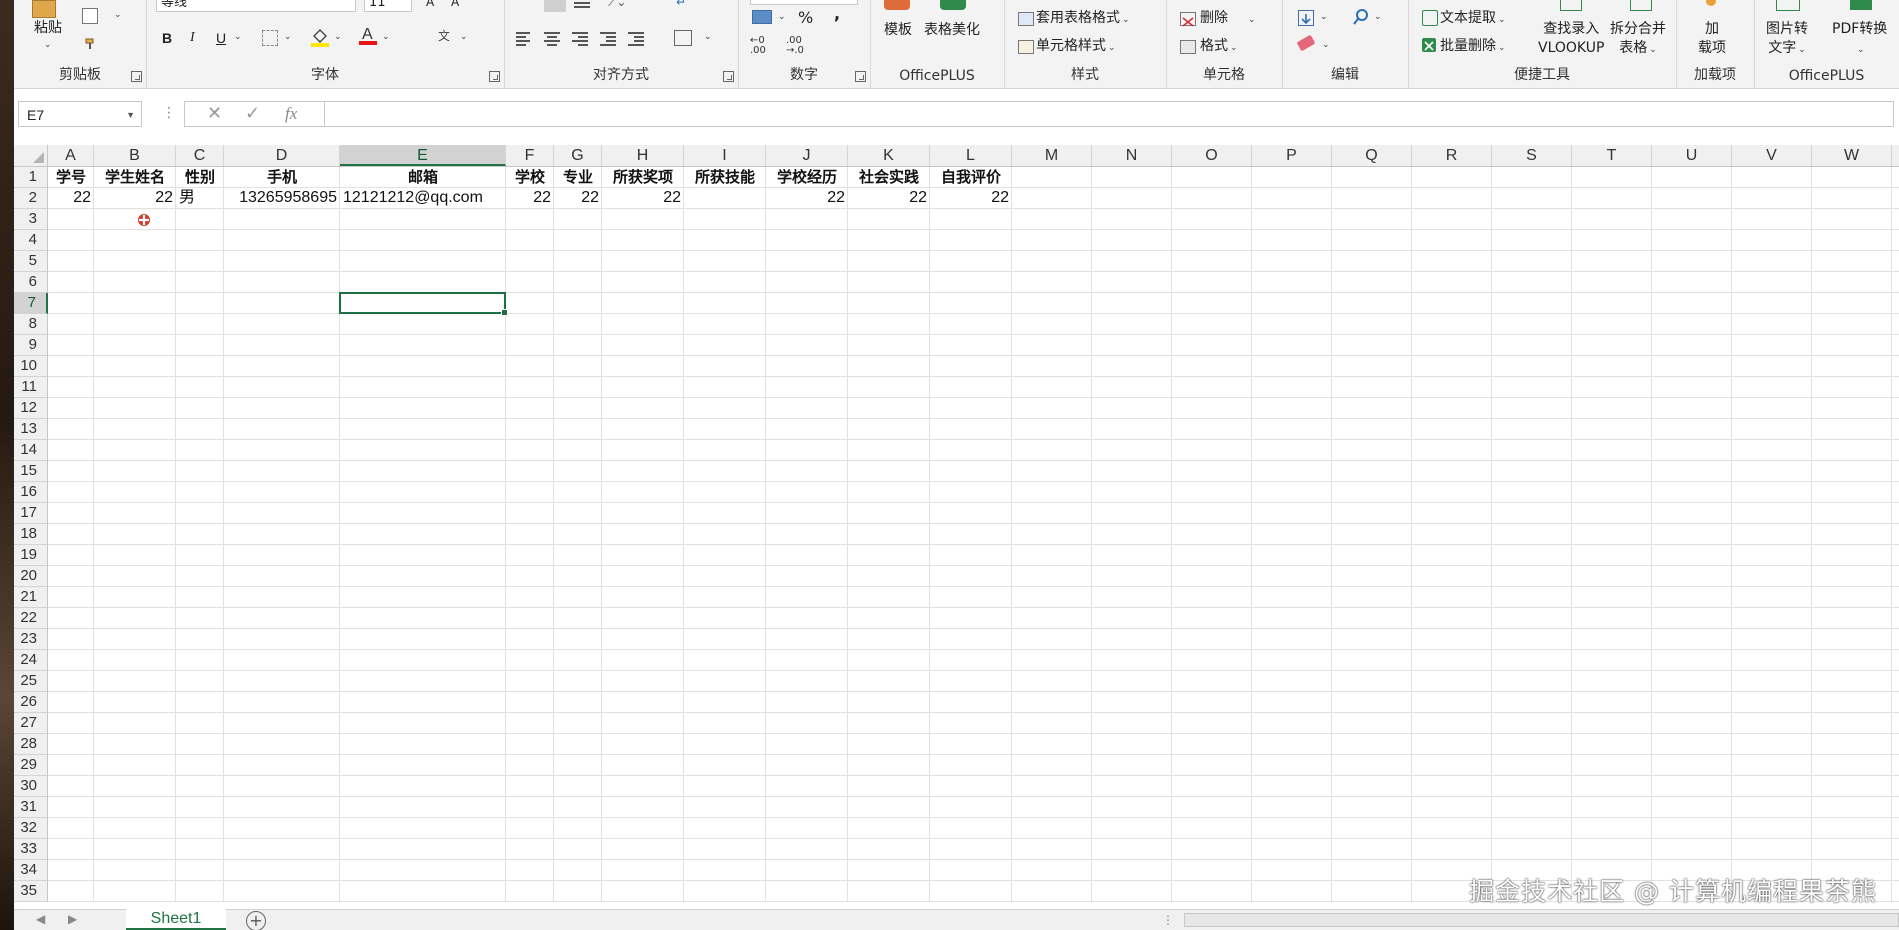 The image size is (1899, 930). What do you see at coordinates (256, 920) in the screenshot?
I see `add-sheet-button: +` at bounding box center [256, 920].